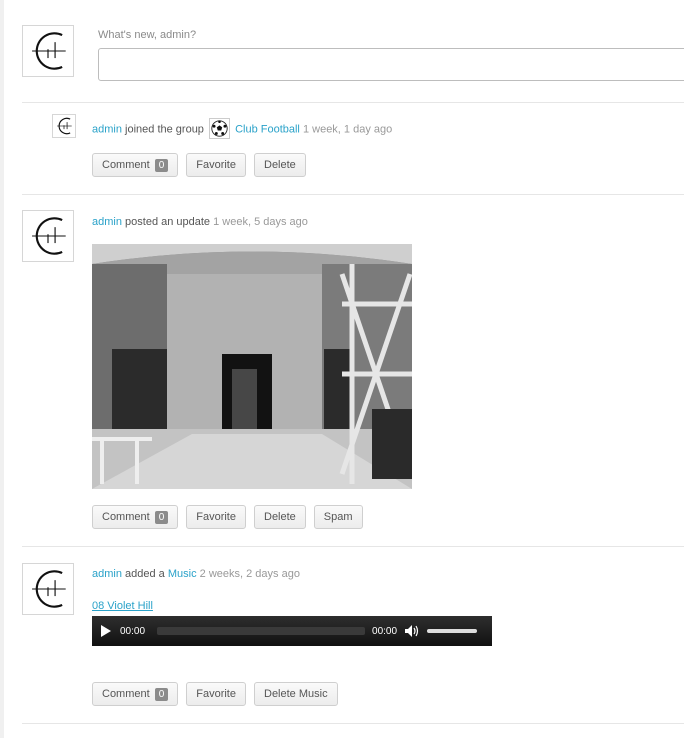 The width and height of the screenshot is (684, 738). I want to click on track-link: 08 Violet Hill, so click(122, 606).